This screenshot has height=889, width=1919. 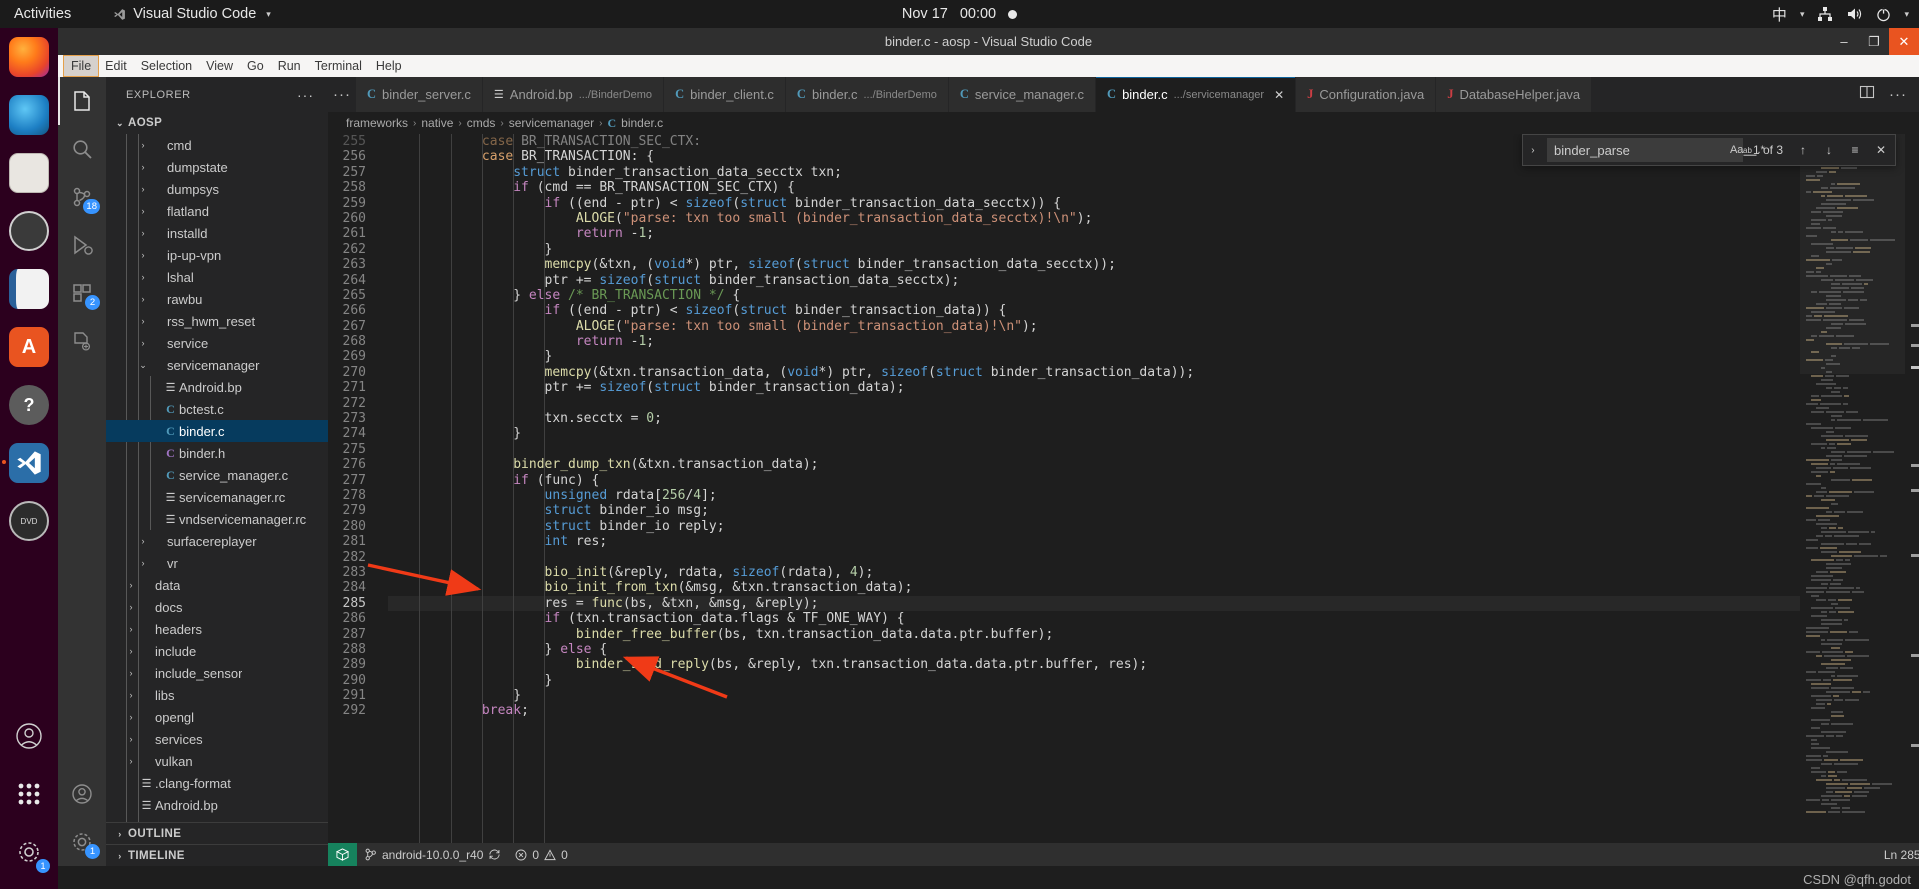 What do you see at coordinates (551, 123) in the screenshot?
I see `breadcrumb-servicemanager: servicemanager` at bounding box center [551, 123].